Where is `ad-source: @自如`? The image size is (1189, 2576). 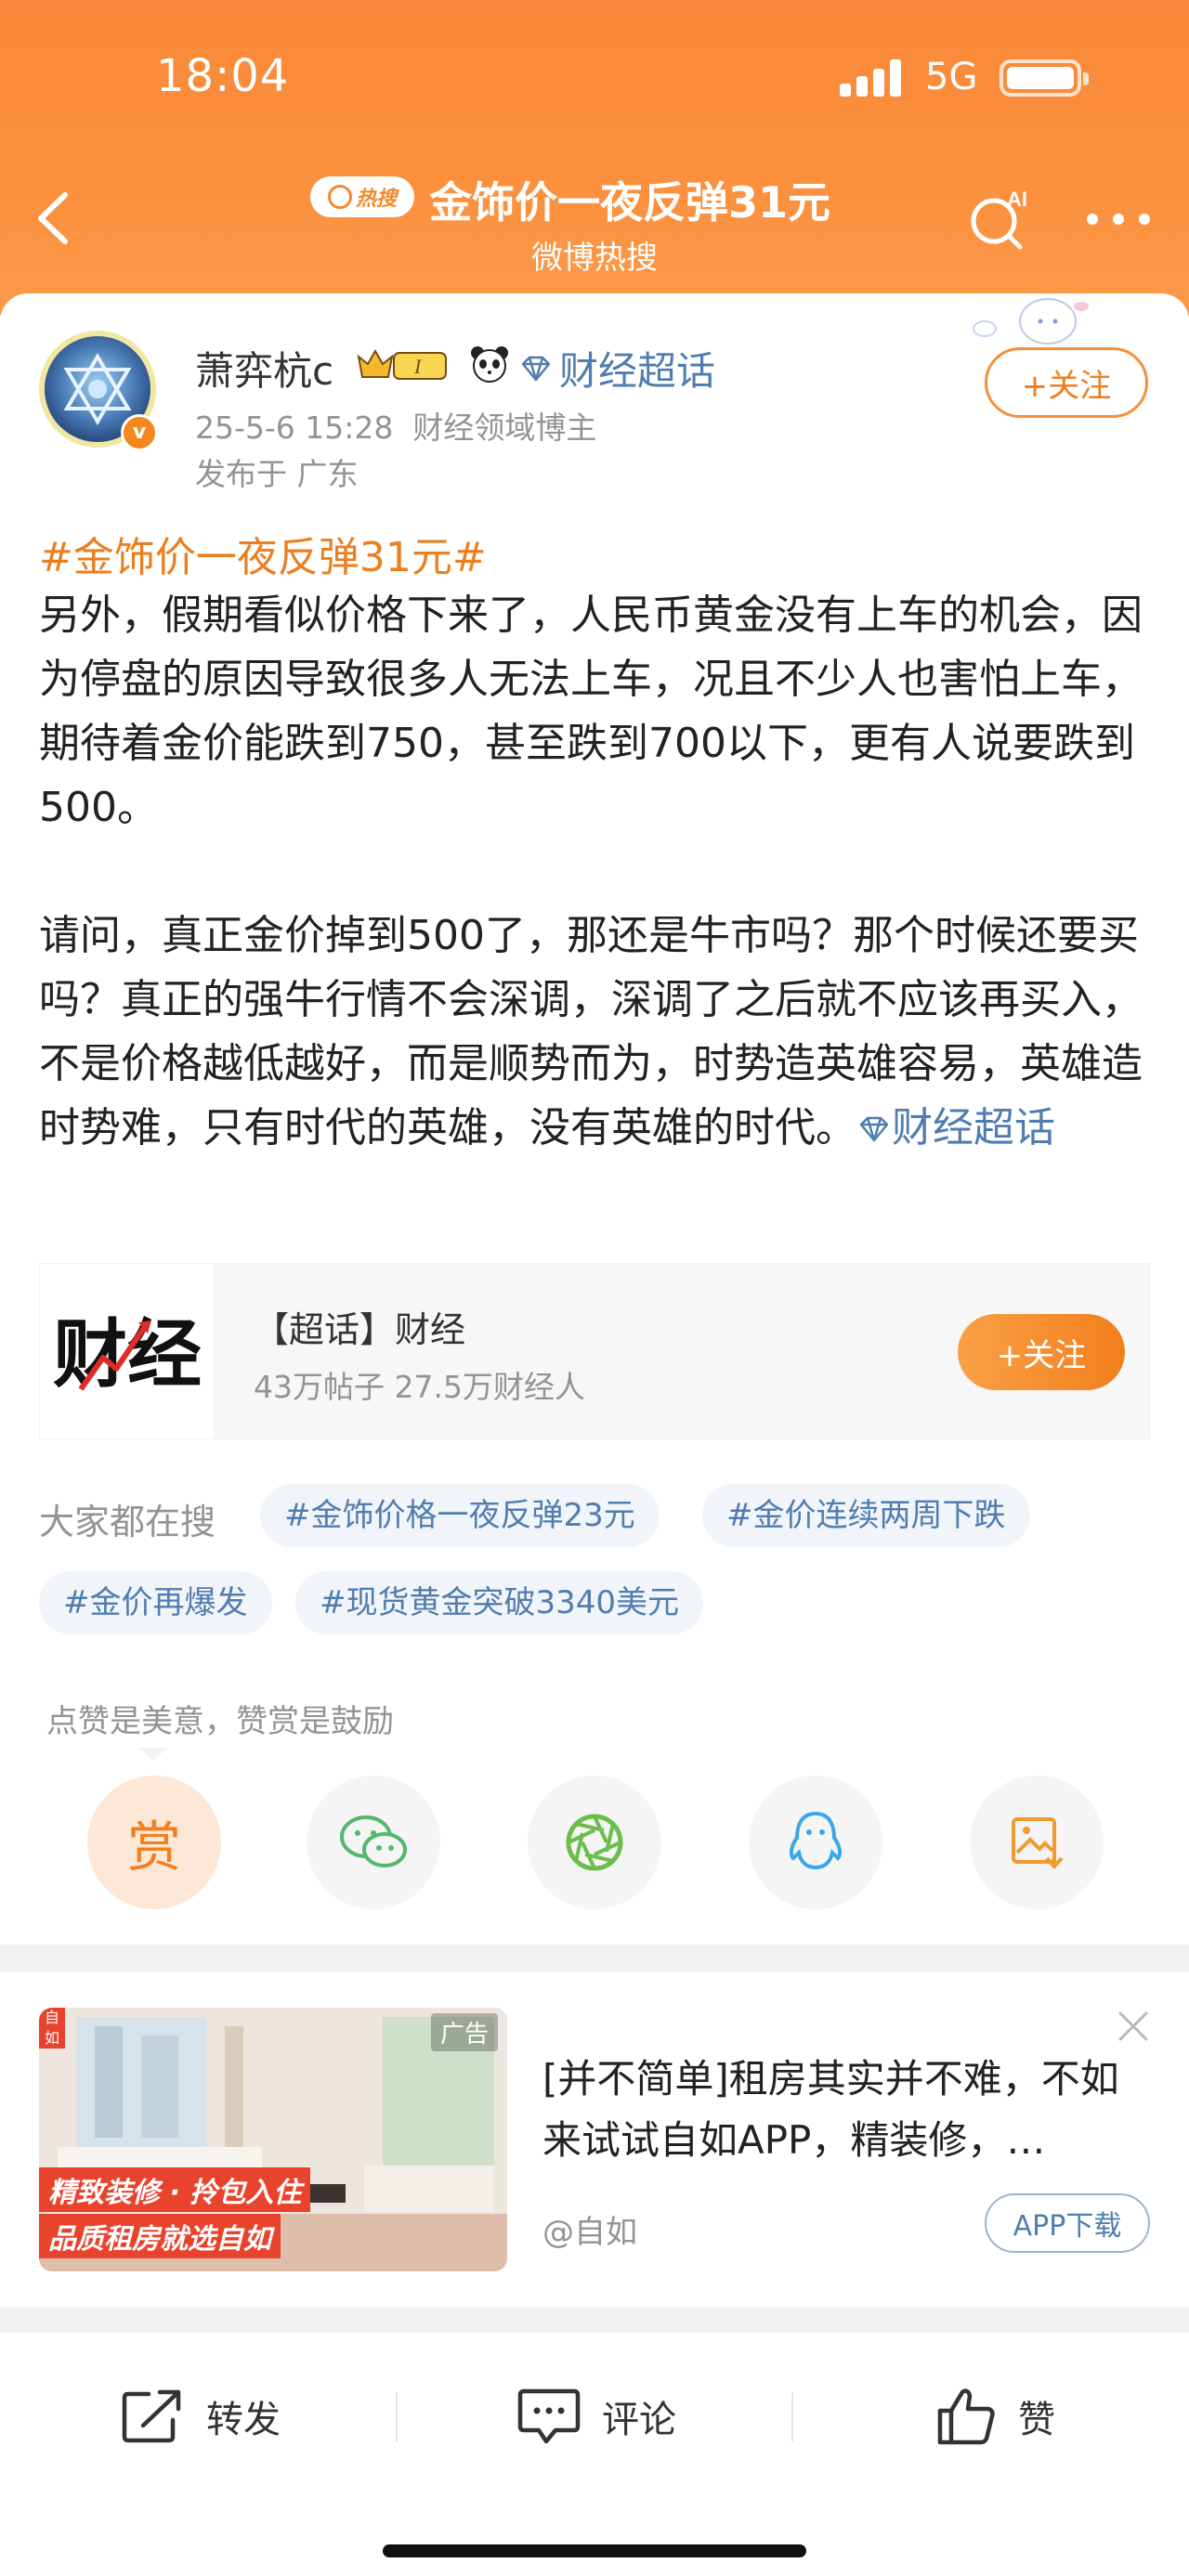 ad-source: @自如 is located at coordinates (589, 2229).